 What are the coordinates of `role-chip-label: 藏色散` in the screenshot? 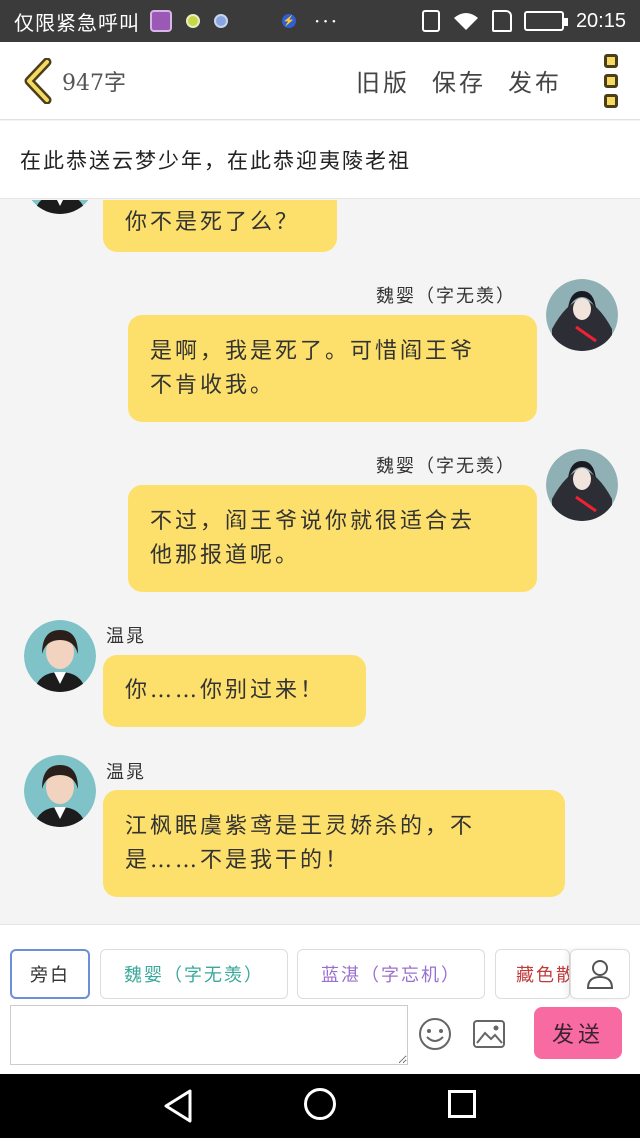 It's located at (543, 975).